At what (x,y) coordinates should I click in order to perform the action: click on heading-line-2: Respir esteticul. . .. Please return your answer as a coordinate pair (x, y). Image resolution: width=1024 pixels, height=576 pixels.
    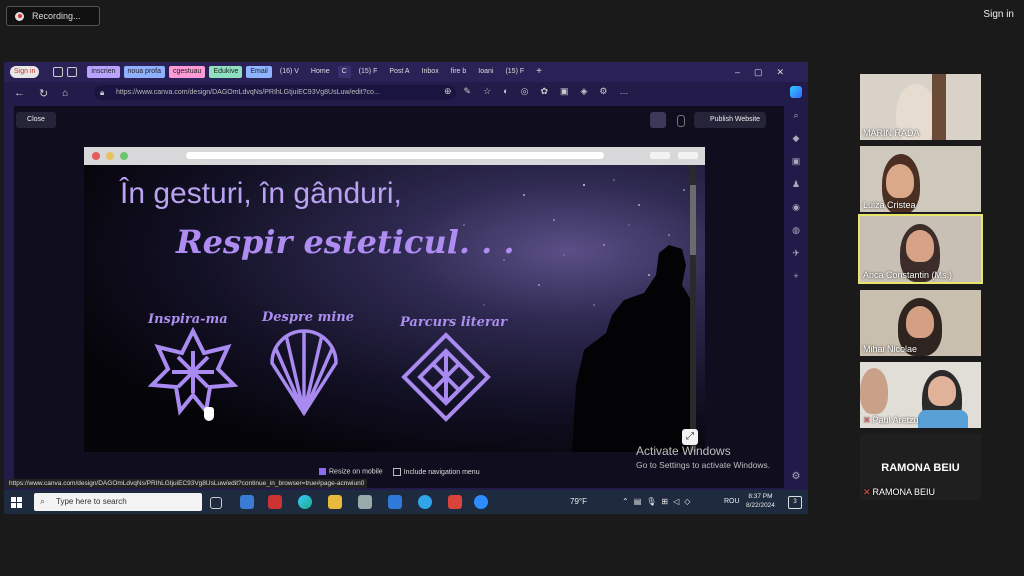
    Looking at the image, I should click on (345, 242).